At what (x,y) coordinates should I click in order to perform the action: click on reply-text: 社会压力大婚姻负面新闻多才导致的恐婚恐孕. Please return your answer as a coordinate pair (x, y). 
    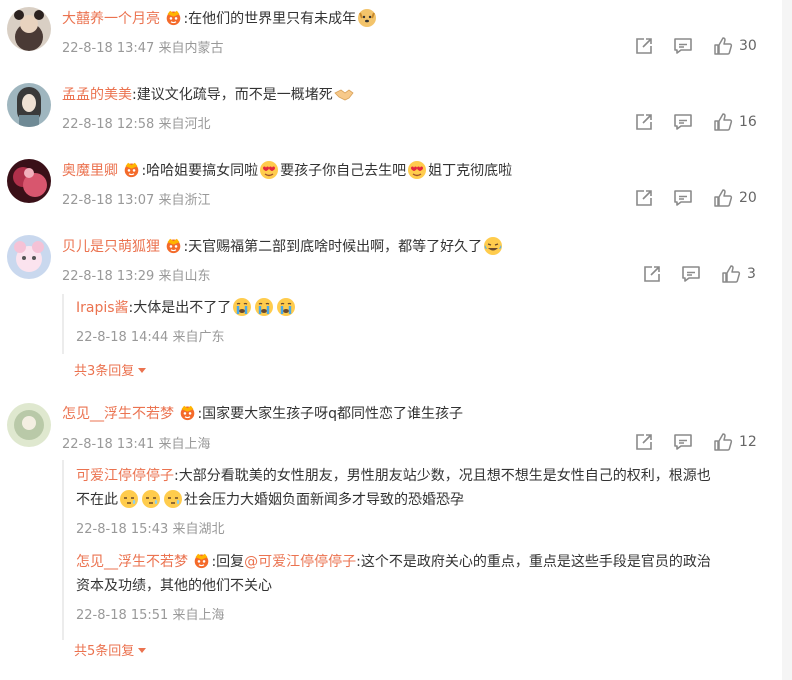
    Looking at the image, I should click on (324, 500).